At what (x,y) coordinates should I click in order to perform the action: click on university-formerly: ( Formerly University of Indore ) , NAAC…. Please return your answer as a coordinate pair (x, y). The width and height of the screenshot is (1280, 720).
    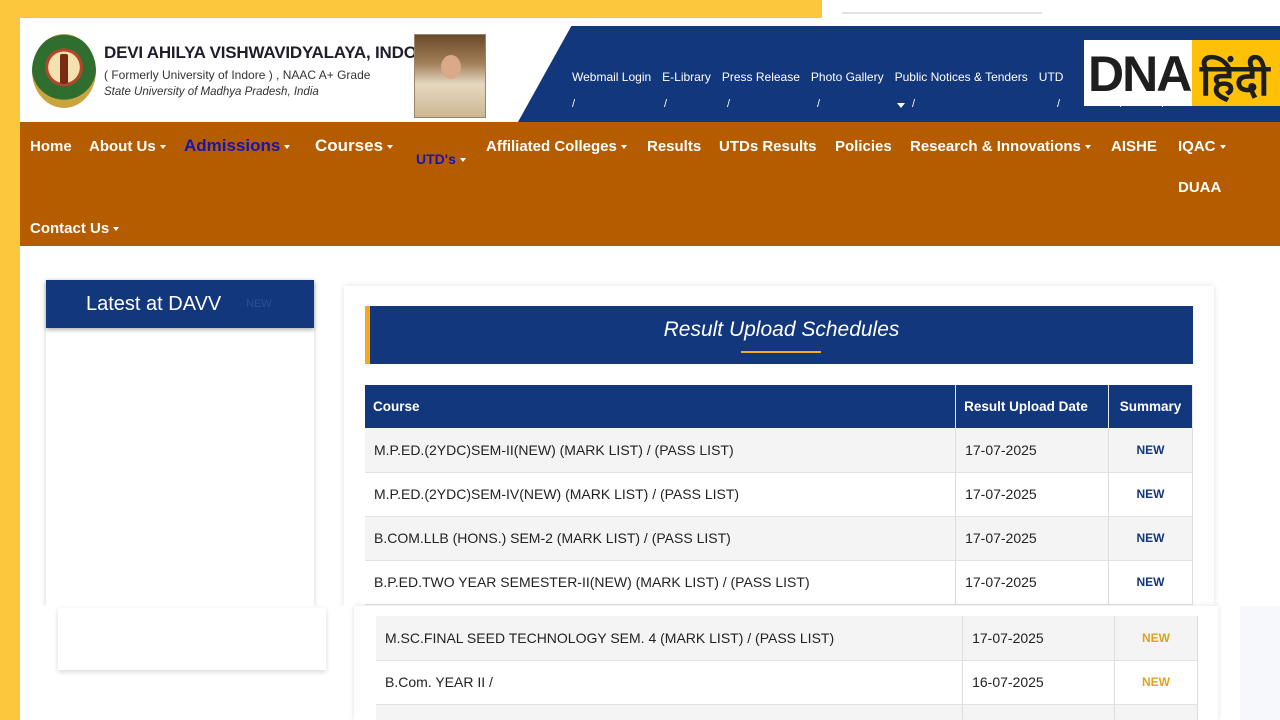
    Looking at the image, I should click on (237, 75).